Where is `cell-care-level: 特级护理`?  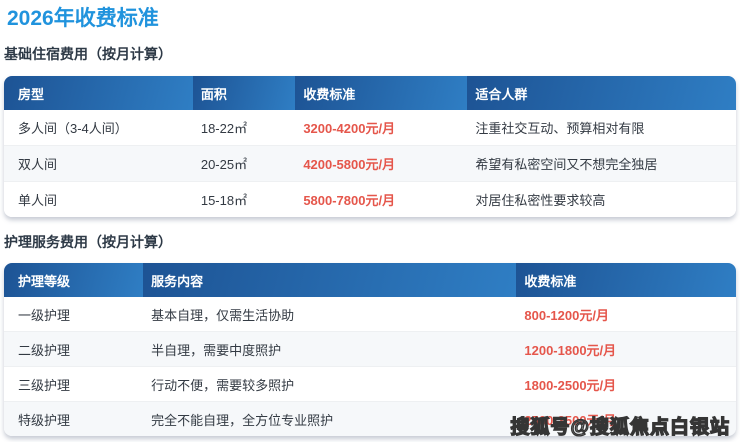
cell-care-level: 特级护理 is located at coordinates (44, 420).